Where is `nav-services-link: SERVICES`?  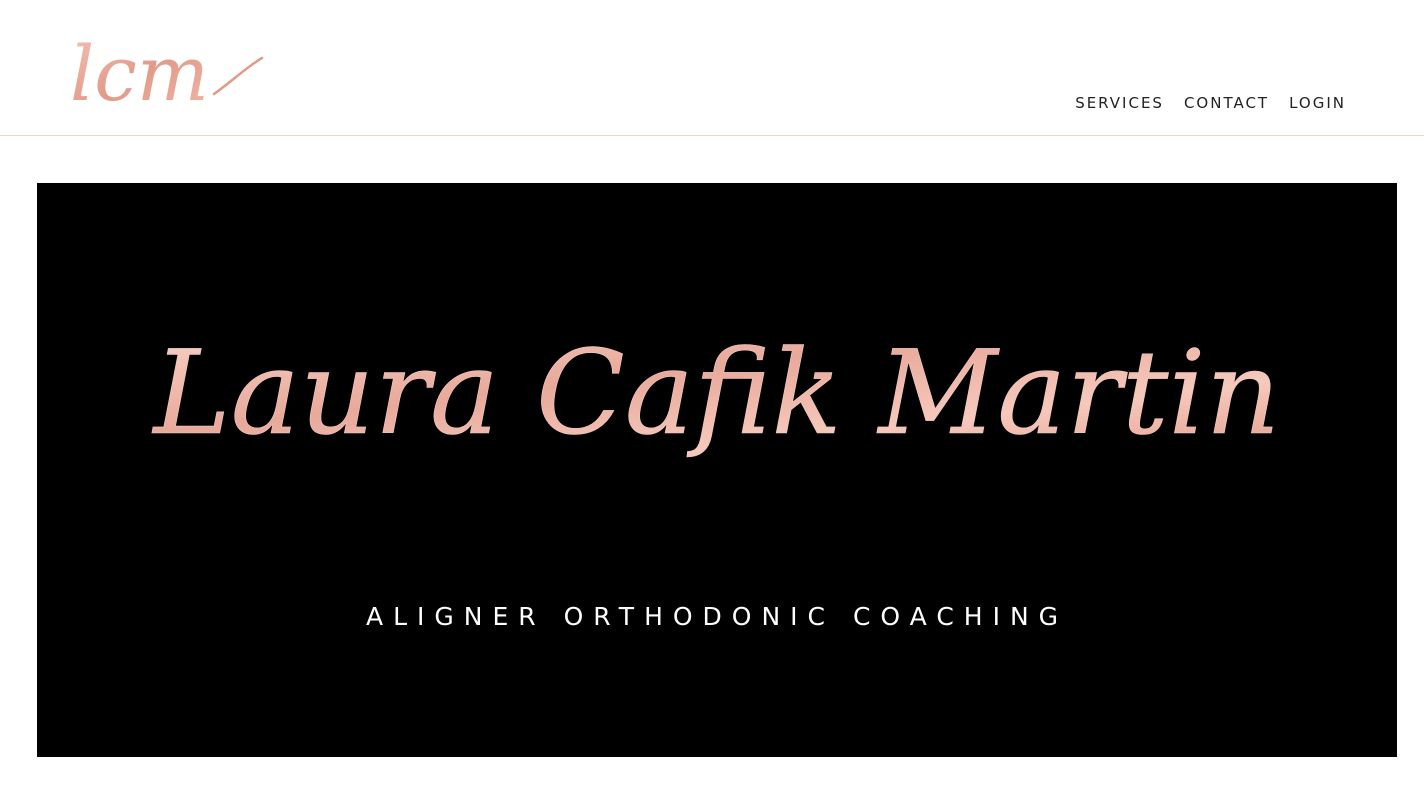
nav-services-link: SERVICES is located at coordinates (1119, 103).